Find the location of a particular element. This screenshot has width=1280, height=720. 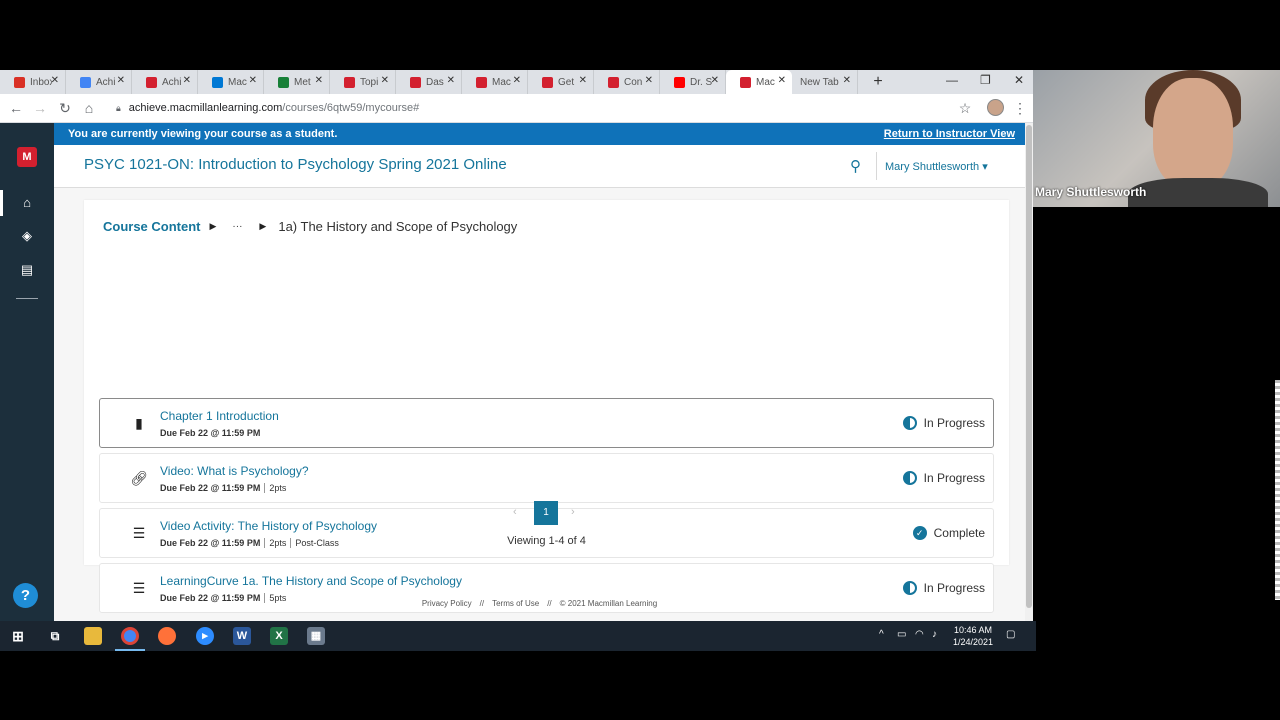

help-button: ? is located at coordinates (25, 595).